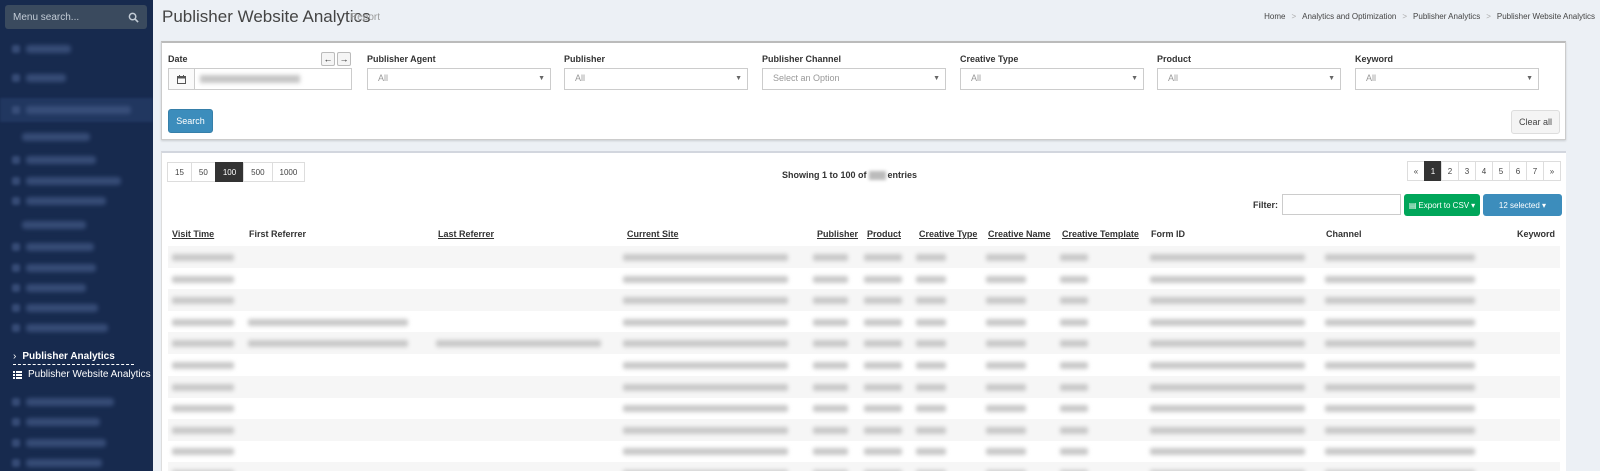  I want to click on search-button: Search, so click(190, 121).